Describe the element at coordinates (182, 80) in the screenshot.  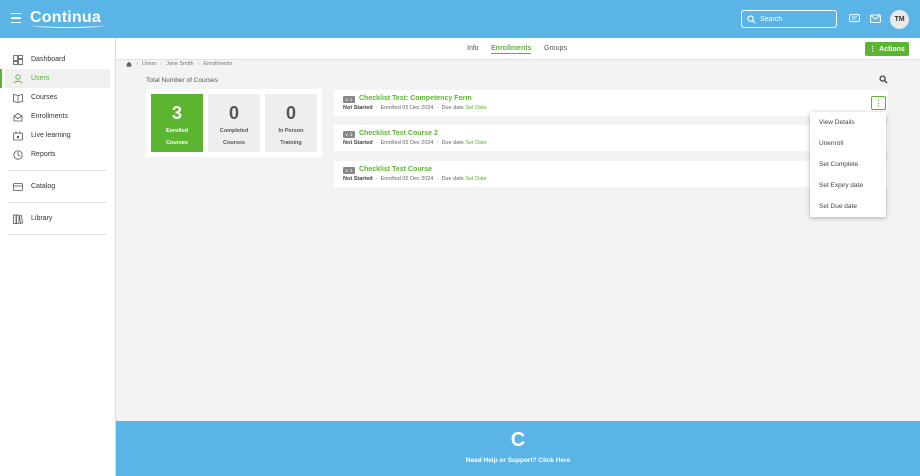
I see `total-courses-label: Total Number of Courses` at that location.